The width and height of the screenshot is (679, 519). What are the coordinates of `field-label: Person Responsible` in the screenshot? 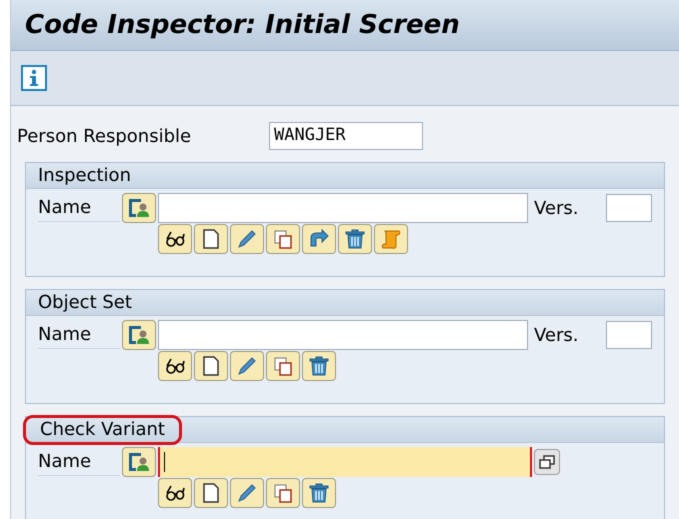 It's located at (104, 136).